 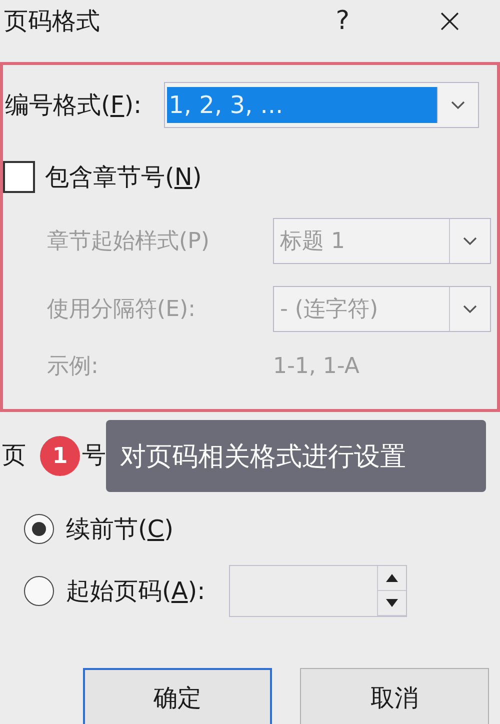 I want to click on dropdown-value: 标题 1, so click(x=312, y=242).